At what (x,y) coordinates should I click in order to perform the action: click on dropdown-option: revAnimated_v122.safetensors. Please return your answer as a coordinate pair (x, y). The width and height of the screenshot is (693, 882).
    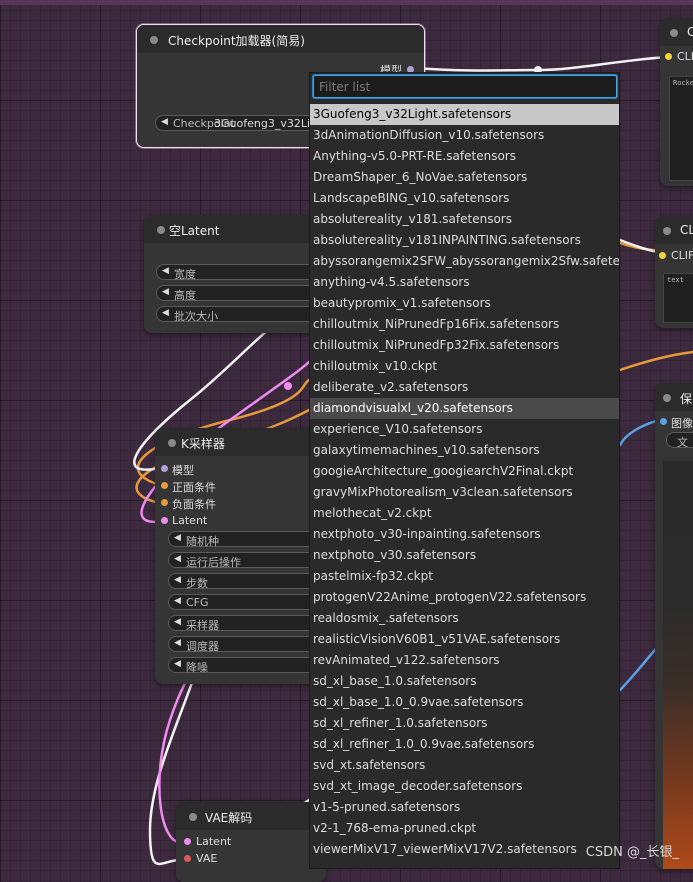
    Looking at the image, I should click on (464, 660).